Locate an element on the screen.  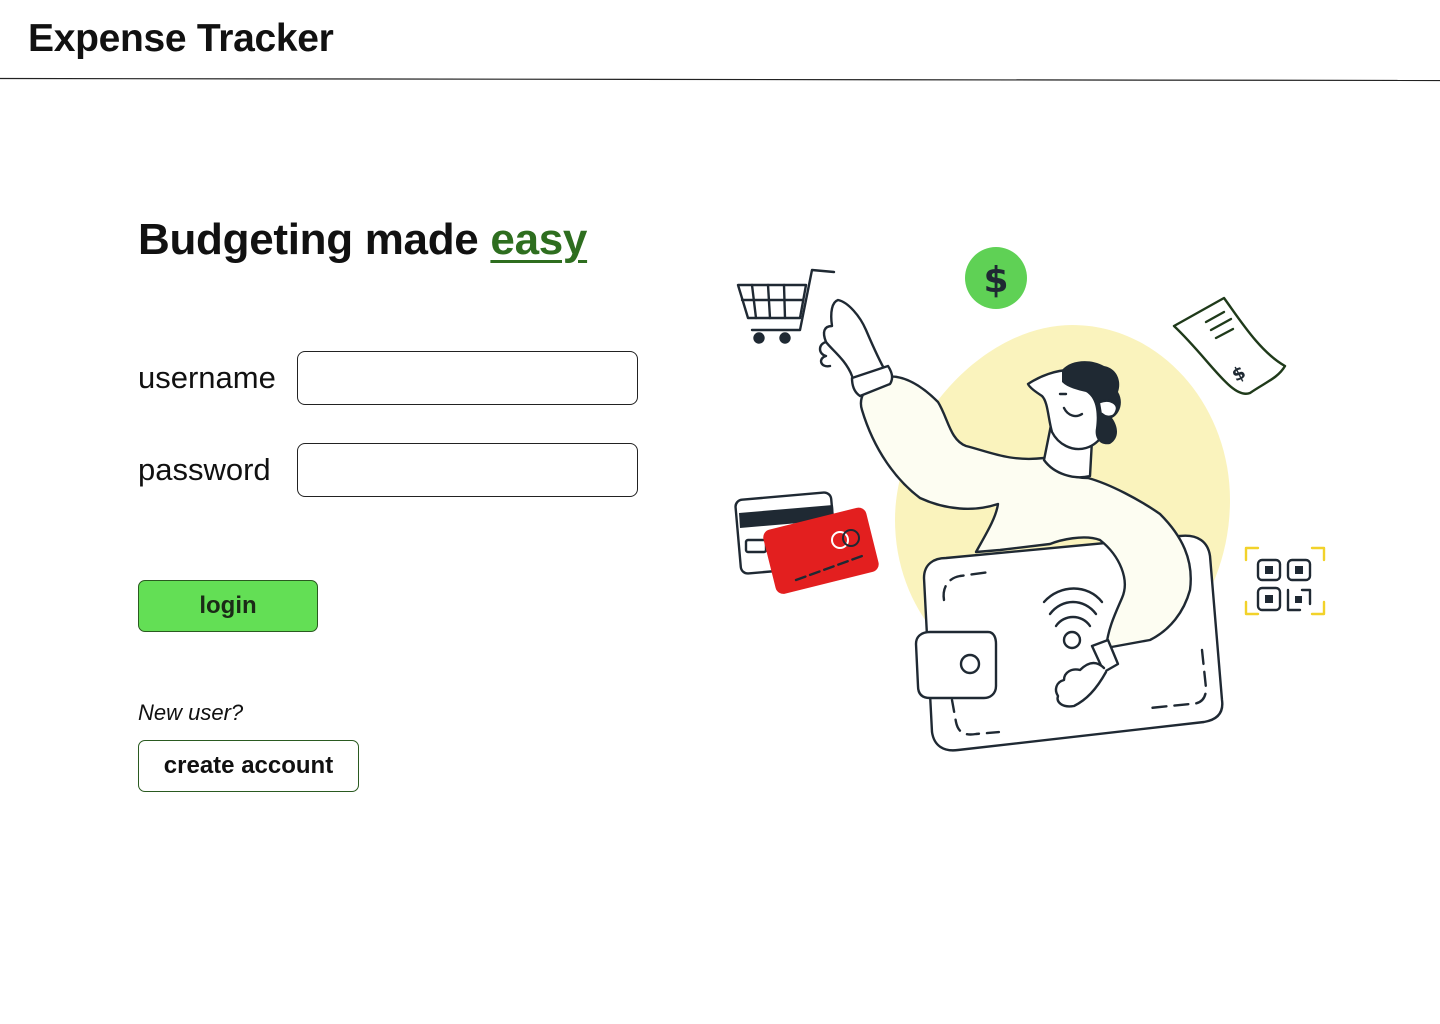
receipt-icon: $ is located at coordinates (1229, 345).